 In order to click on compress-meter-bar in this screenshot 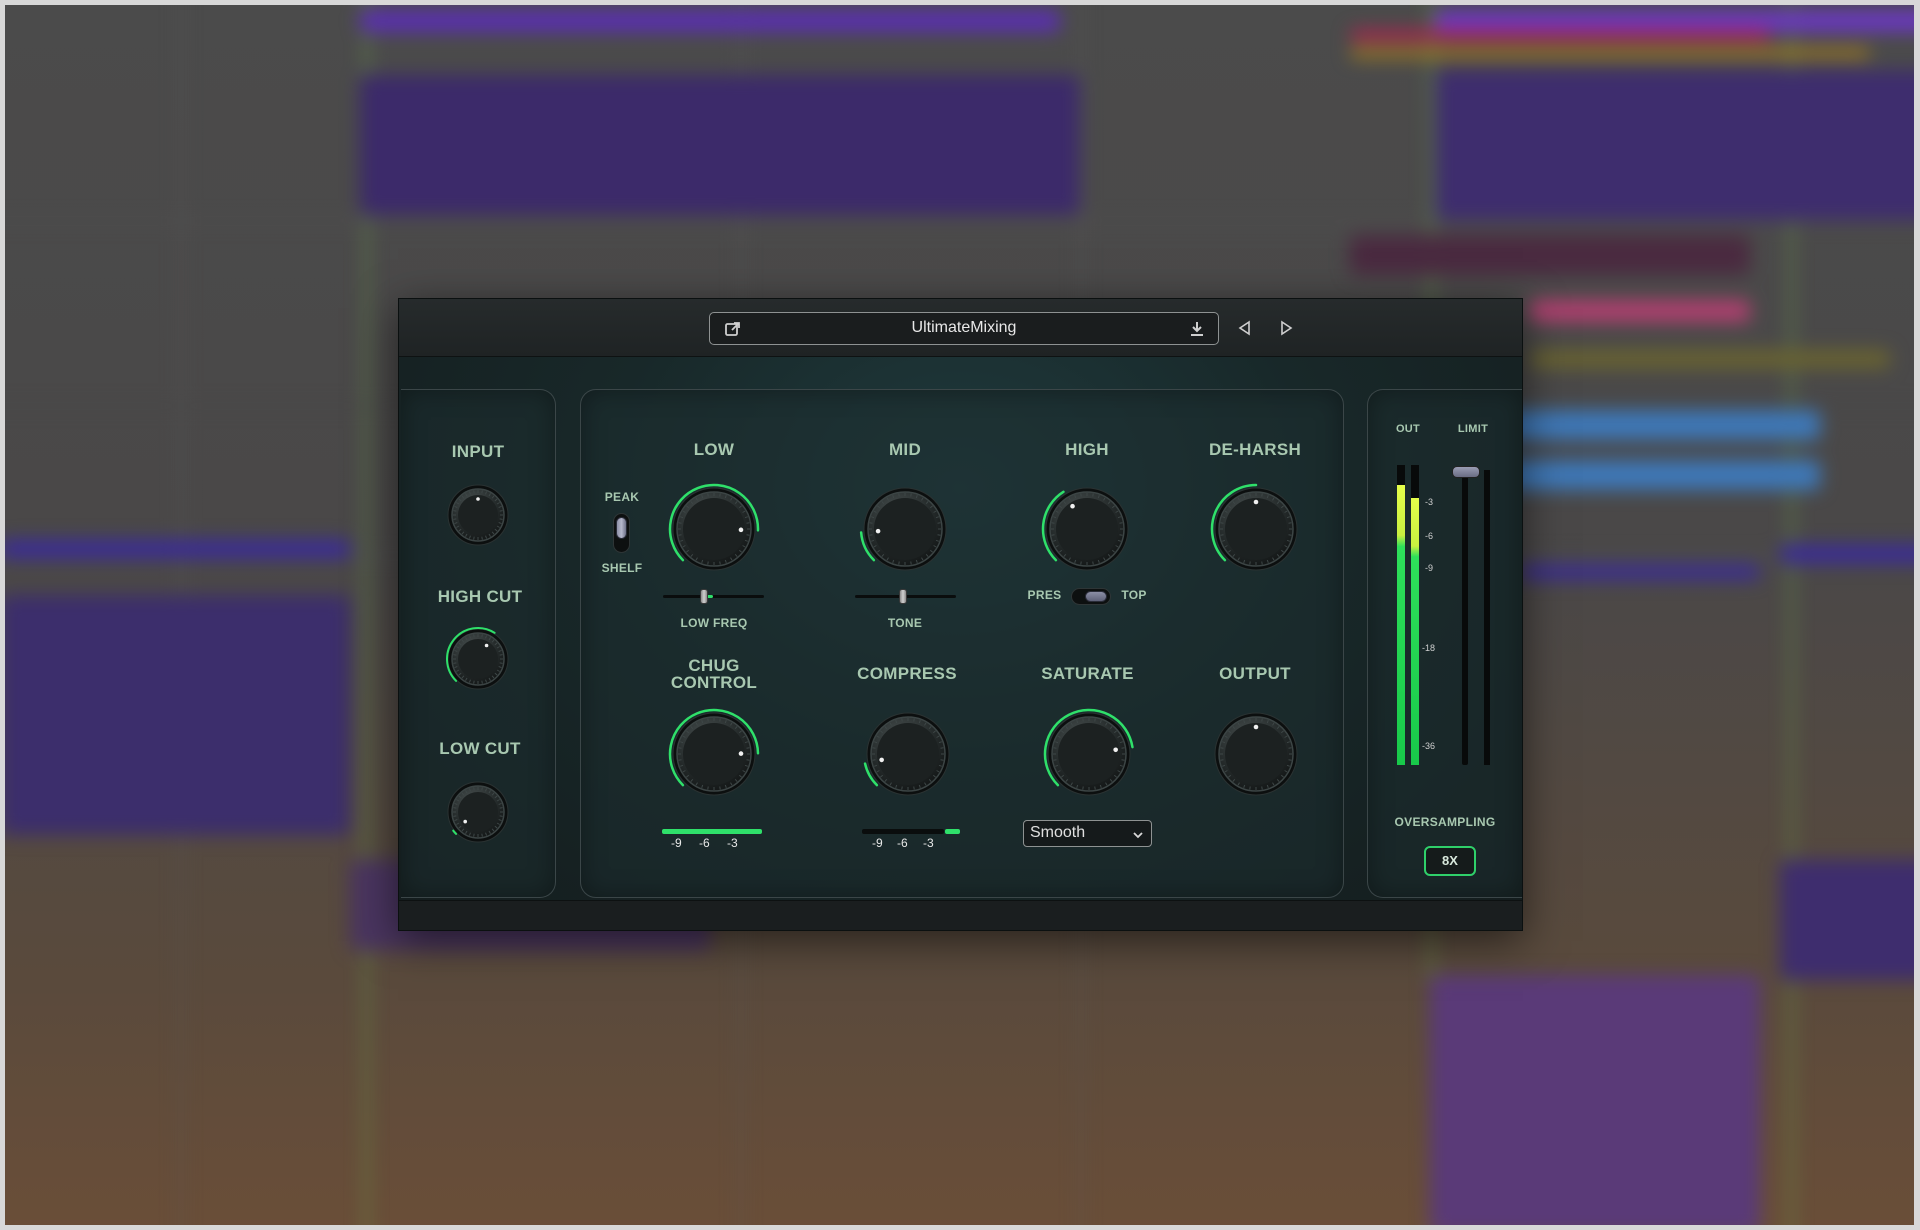, I will do `click(952, 831)`.